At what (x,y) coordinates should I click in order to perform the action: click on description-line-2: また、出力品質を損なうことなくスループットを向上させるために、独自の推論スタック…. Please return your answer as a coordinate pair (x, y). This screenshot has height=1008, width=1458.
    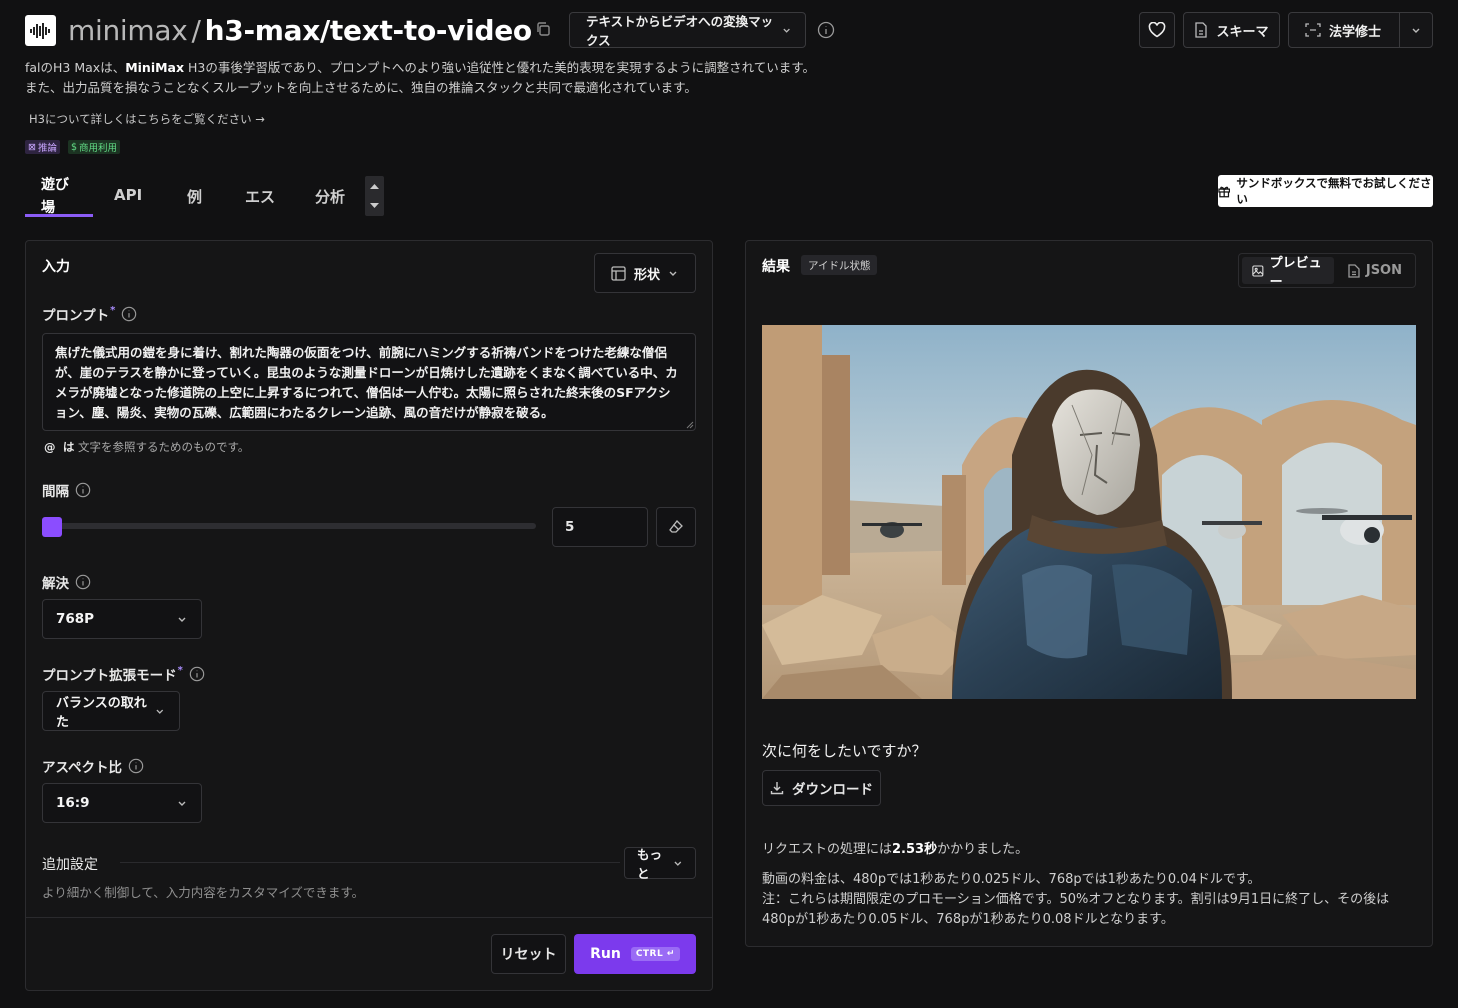
    Looking at the image, I should click on (361, 87).